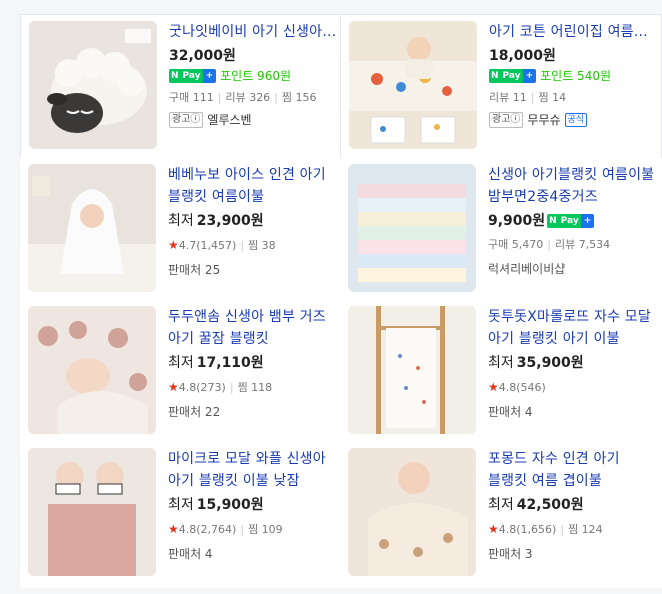 This screenshot has width=662, height=594. I want to click on product-price: 최저 15,900원, so click(216, 505).